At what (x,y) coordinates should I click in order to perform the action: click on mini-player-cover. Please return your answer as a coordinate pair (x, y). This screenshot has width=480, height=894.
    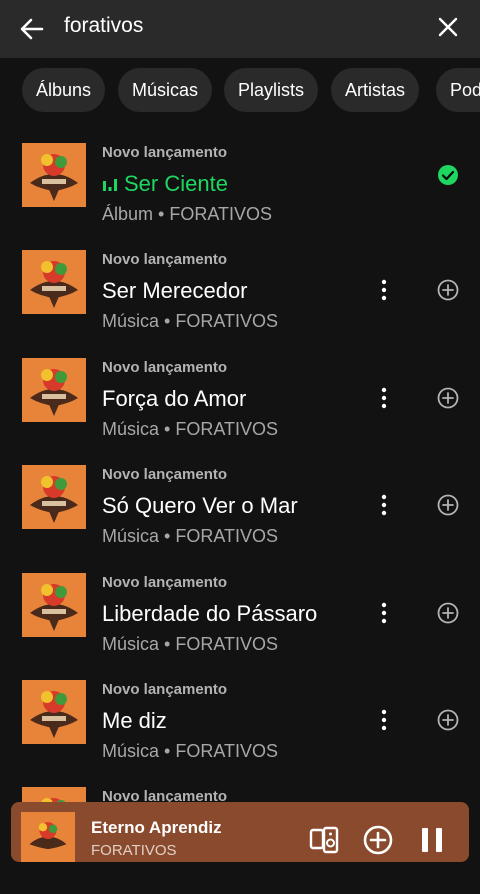
    Looking at the image, I should click on (48, 837).